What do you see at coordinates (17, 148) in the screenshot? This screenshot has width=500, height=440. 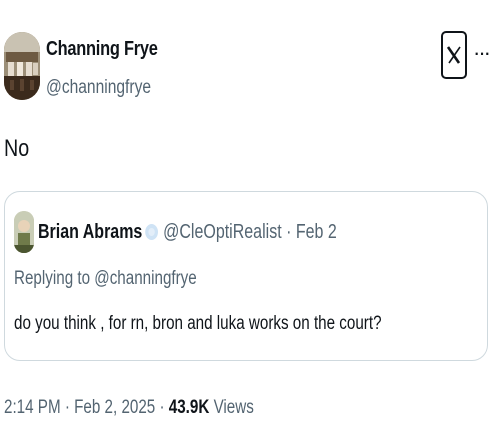 I see `tweet-text: No` at bounding box center [17, 148].